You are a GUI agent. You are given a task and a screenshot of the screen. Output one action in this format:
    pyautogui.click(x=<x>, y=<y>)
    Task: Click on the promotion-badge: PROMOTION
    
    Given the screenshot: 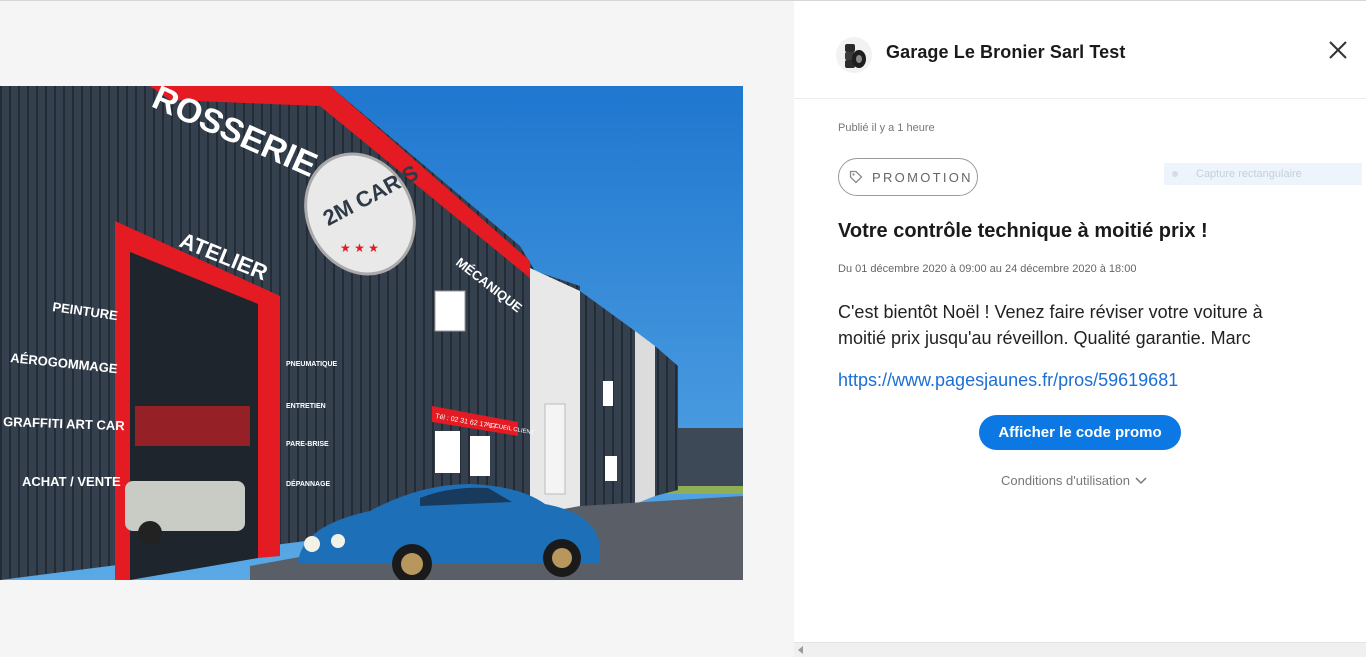 What is the action you would take?
    pyautogui.click(x=908, y=177)
    